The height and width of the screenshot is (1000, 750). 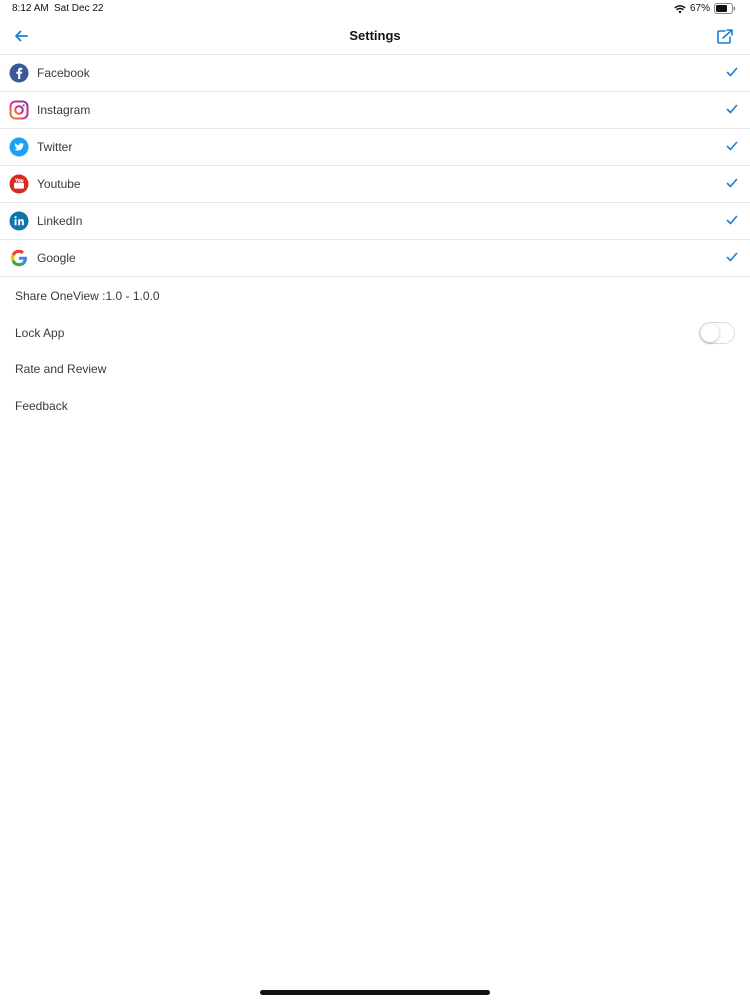 What do you see at coordinates (375, 221) in the screenshot?
I see `account-row-linkedin: LinkedIn` at bounding box center [375, 221].